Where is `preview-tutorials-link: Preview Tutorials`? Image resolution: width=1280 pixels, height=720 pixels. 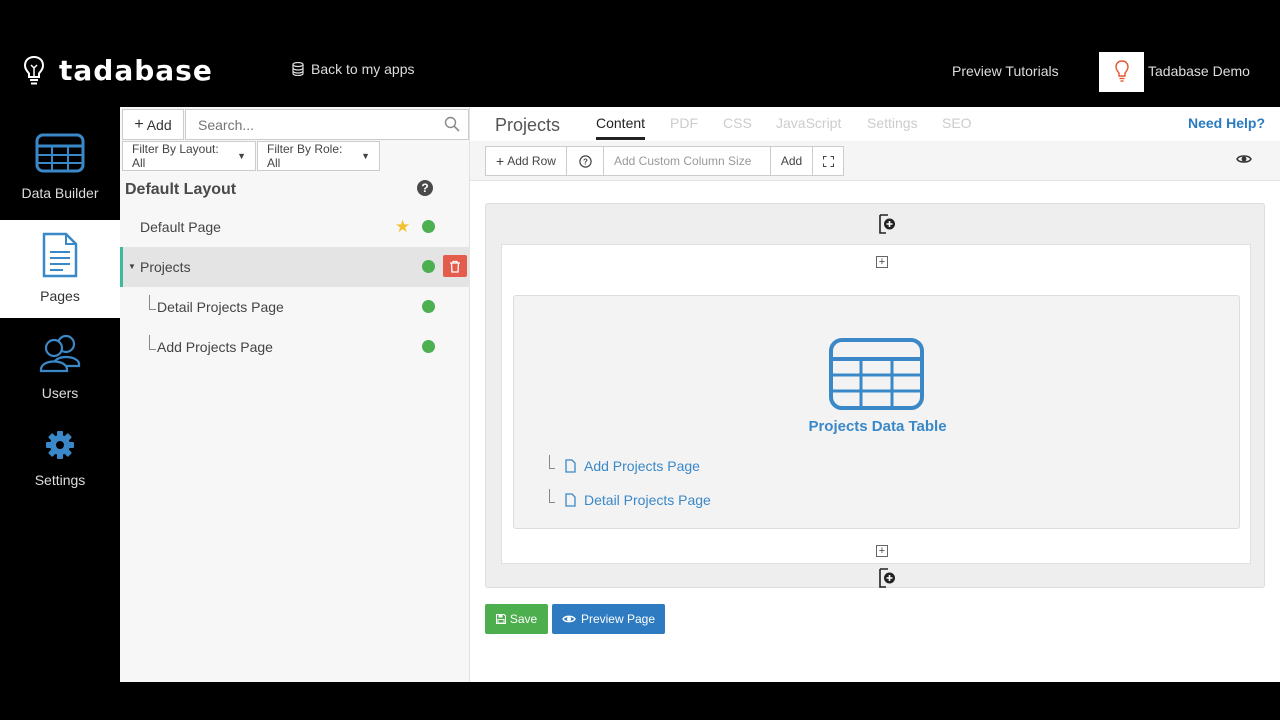 preview-tutorials-link: Preview Tutorials is located at coordinates (1005, 71).